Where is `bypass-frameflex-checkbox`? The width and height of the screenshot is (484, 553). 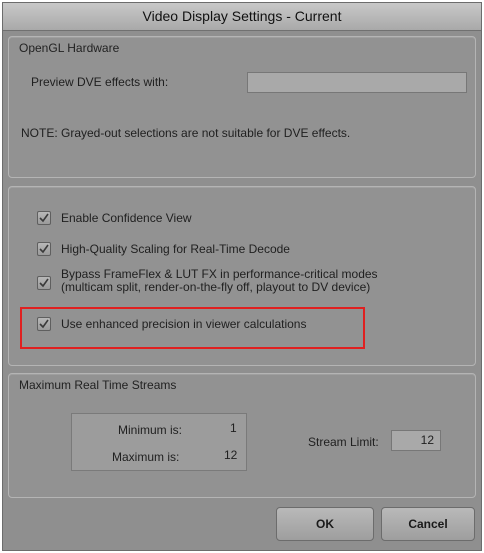
bypass-frameflex-checkbox is located at coordinates (44, 283).